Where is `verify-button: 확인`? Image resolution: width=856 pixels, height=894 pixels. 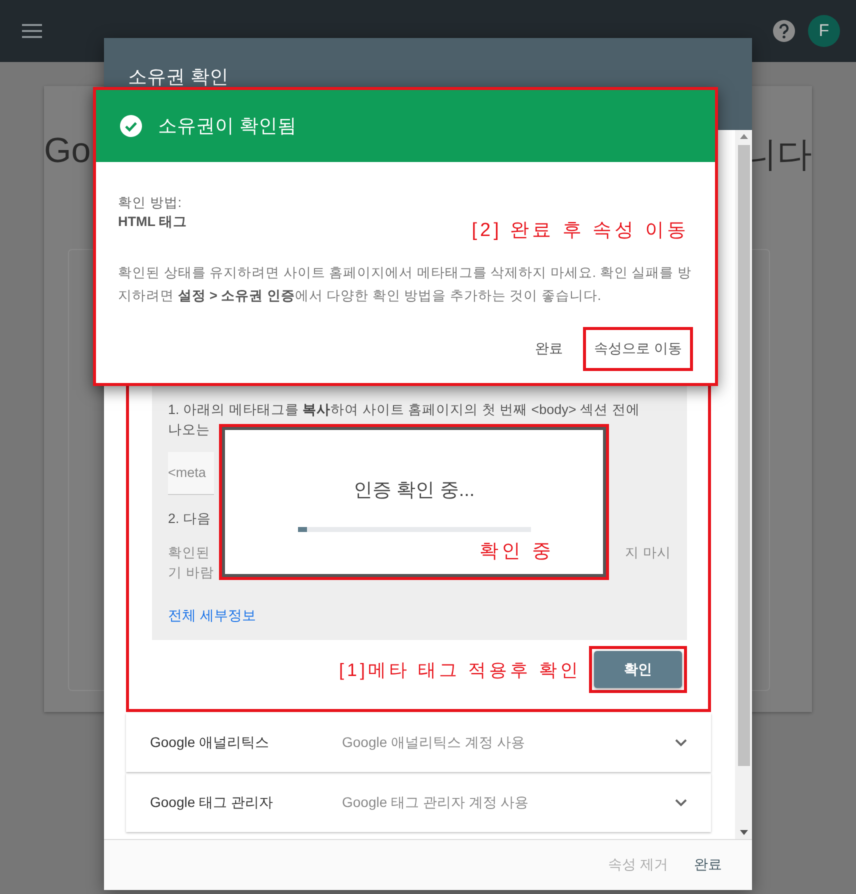 verify-button: 확인 is located at coordinates (638, 669).